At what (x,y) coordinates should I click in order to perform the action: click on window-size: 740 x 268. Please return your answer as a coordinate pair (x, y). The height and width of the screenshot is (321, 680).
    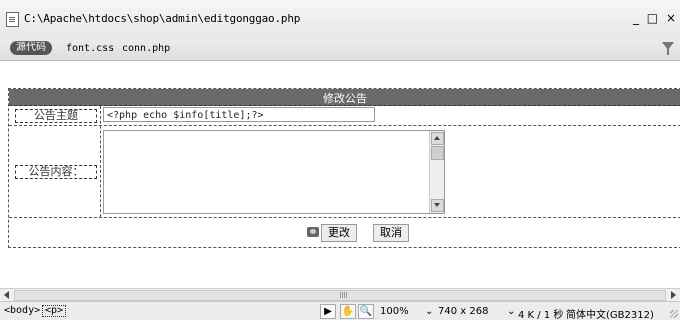
    Looking at the image, I should click on (463, 311).